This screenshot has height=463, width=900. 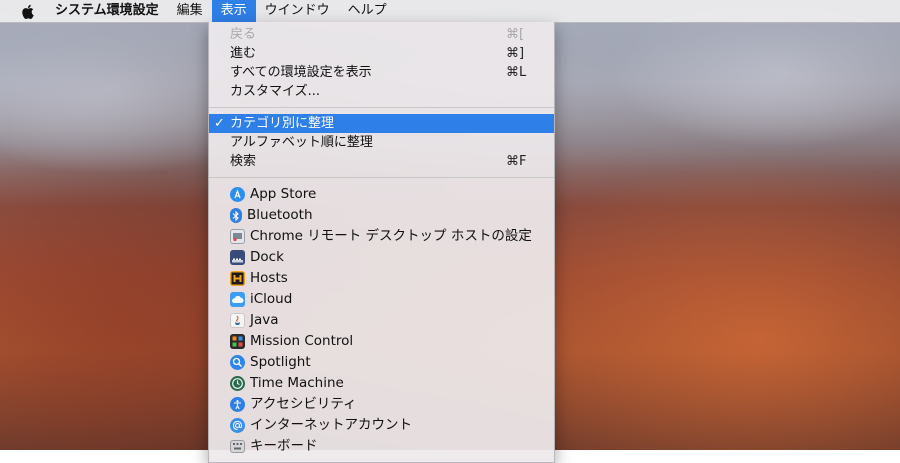 What do you see at coordinates (450, 11) in the screenshot?
I see `menu-bar: システム環境設定 編集 表示 ウインドウ ヘルプ` at bounding box center [450, 11].